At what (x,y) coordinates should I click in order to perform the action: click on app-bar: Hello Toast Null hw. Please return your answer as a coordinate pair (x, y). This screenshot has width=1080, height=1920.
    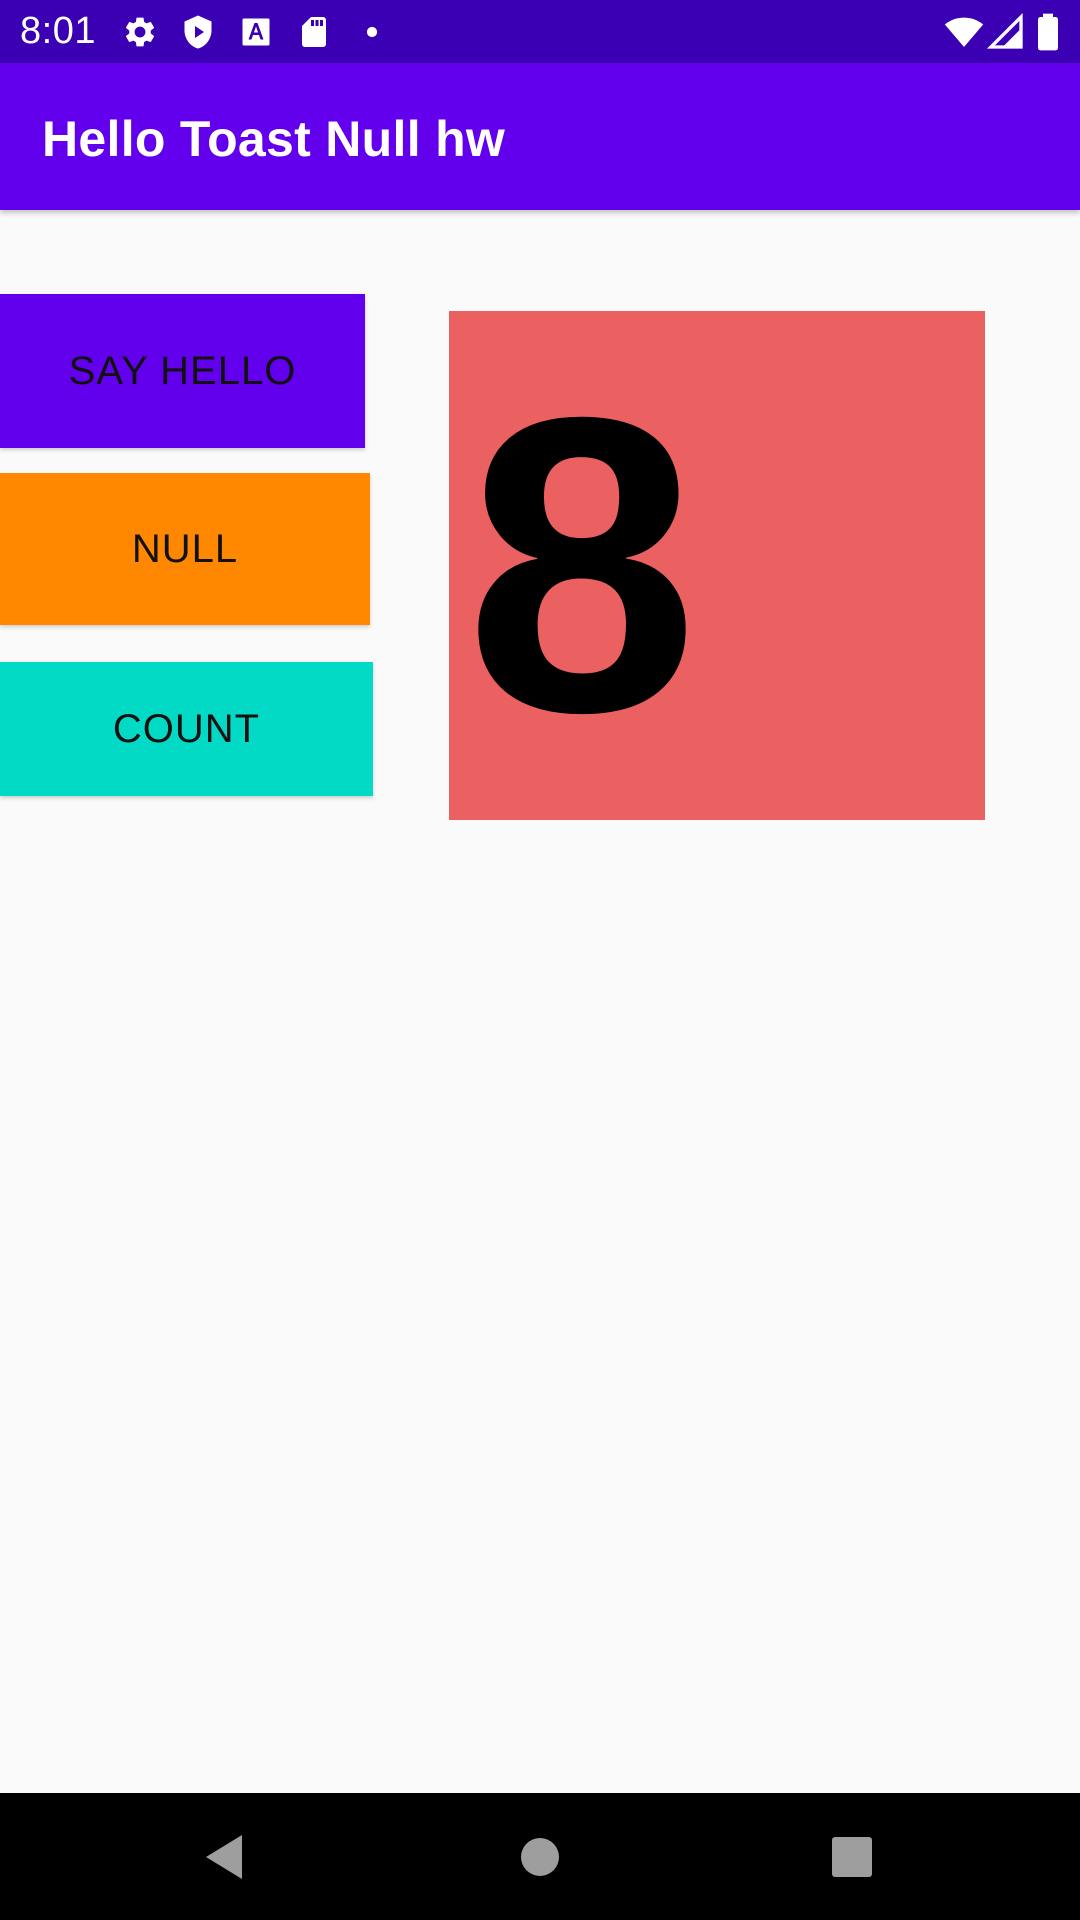
    Looking at the image, I should click on (540, 136).